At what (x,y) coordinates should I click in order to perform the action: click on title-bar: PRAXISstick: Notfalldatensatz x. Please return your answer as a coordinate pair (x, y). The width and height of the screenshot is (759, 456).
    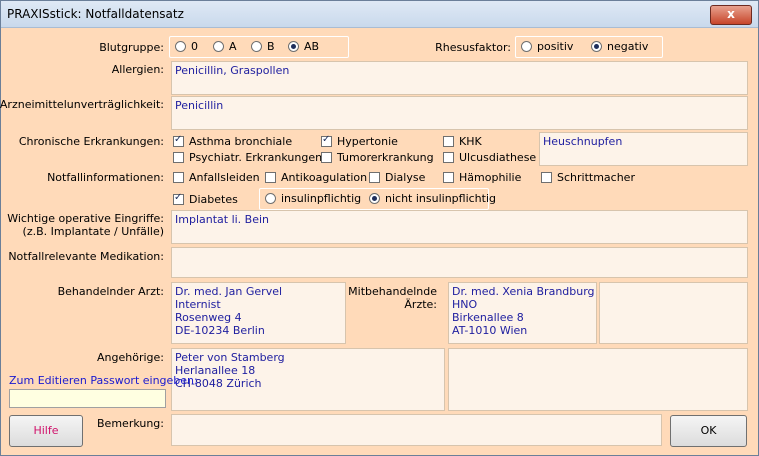
    Looking at the image, I should click on (379, 14).